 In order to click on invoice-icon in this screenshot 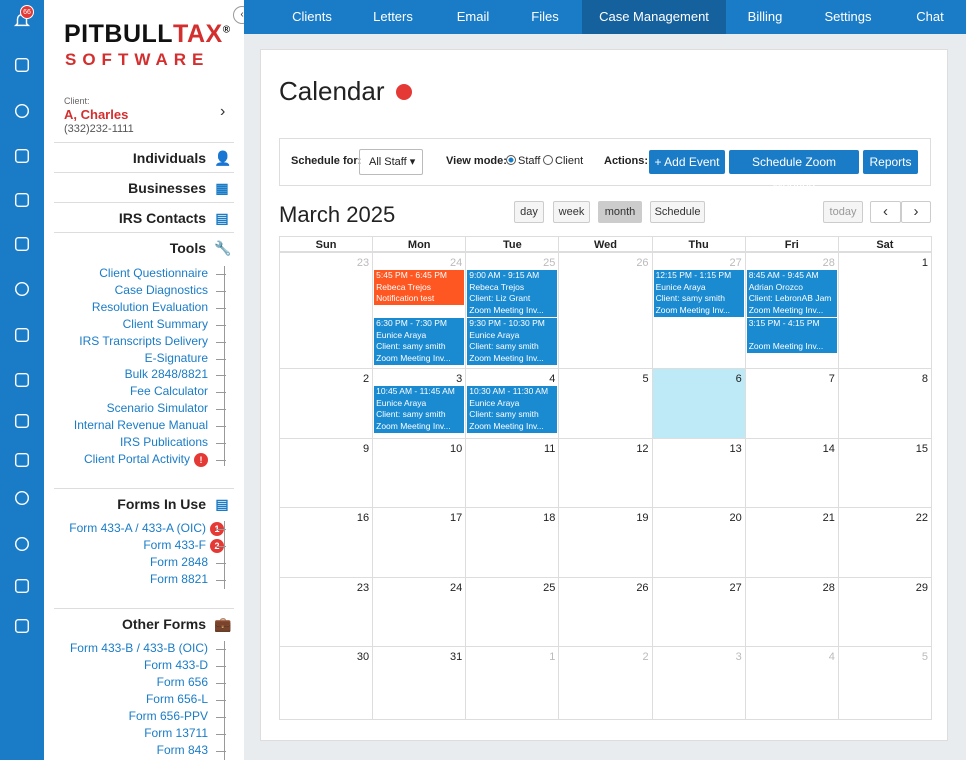, I will do `click(22, 380)`.